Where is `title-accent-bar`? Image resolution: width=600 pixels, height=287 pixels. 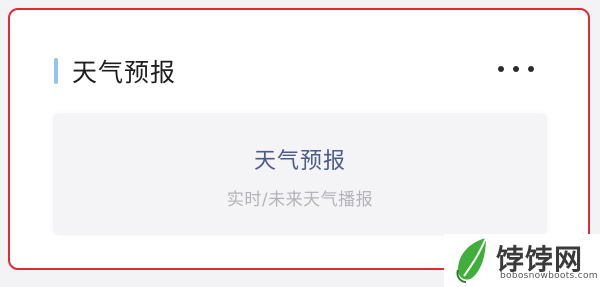
title-accent-bar is located at coordinates (56, 71).